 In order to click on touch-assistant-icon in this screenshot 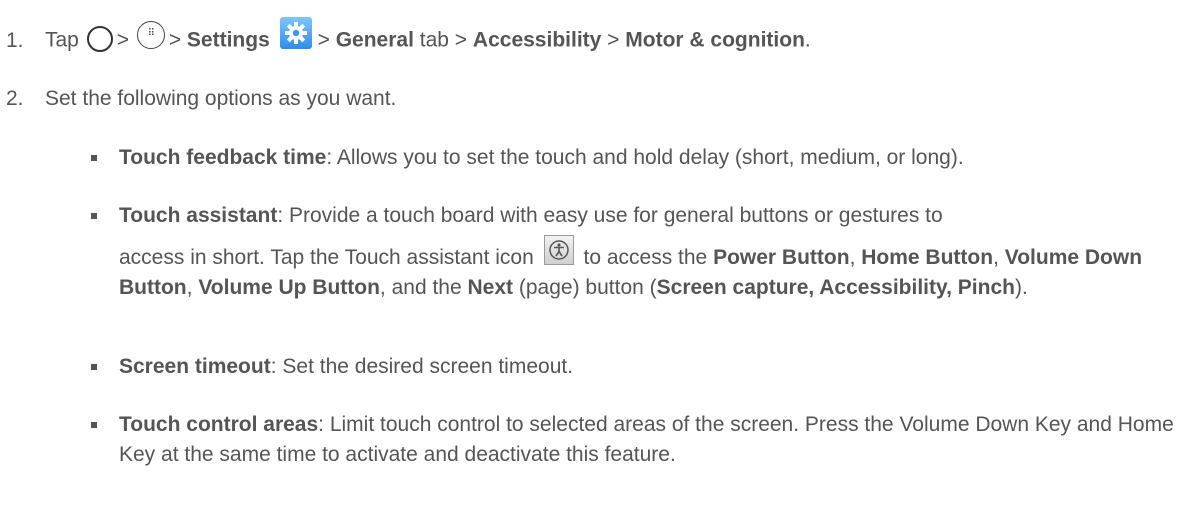, I will do `click(558, 250)`.